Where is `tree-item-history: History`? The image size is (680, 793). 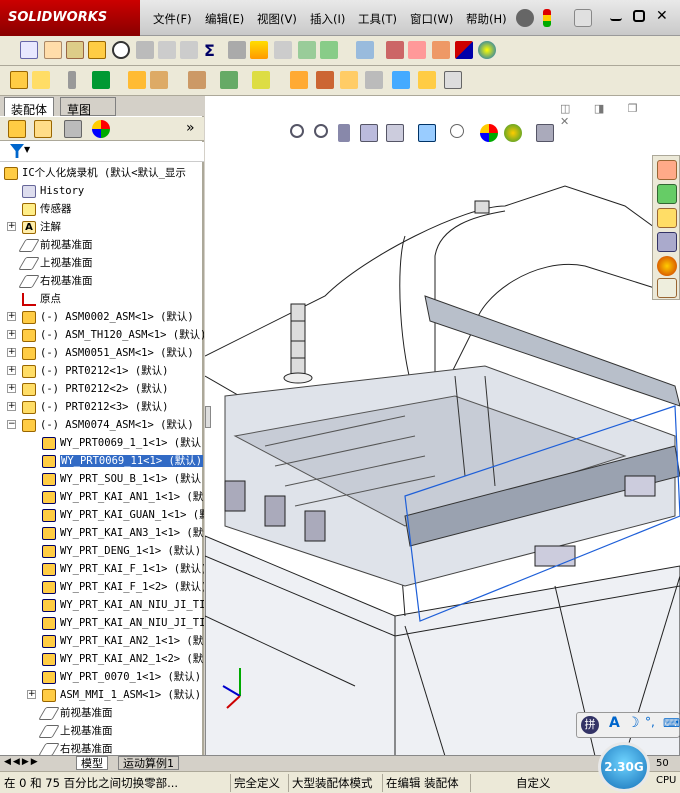 tree-item-history: History is located at coordinates (53, 191).